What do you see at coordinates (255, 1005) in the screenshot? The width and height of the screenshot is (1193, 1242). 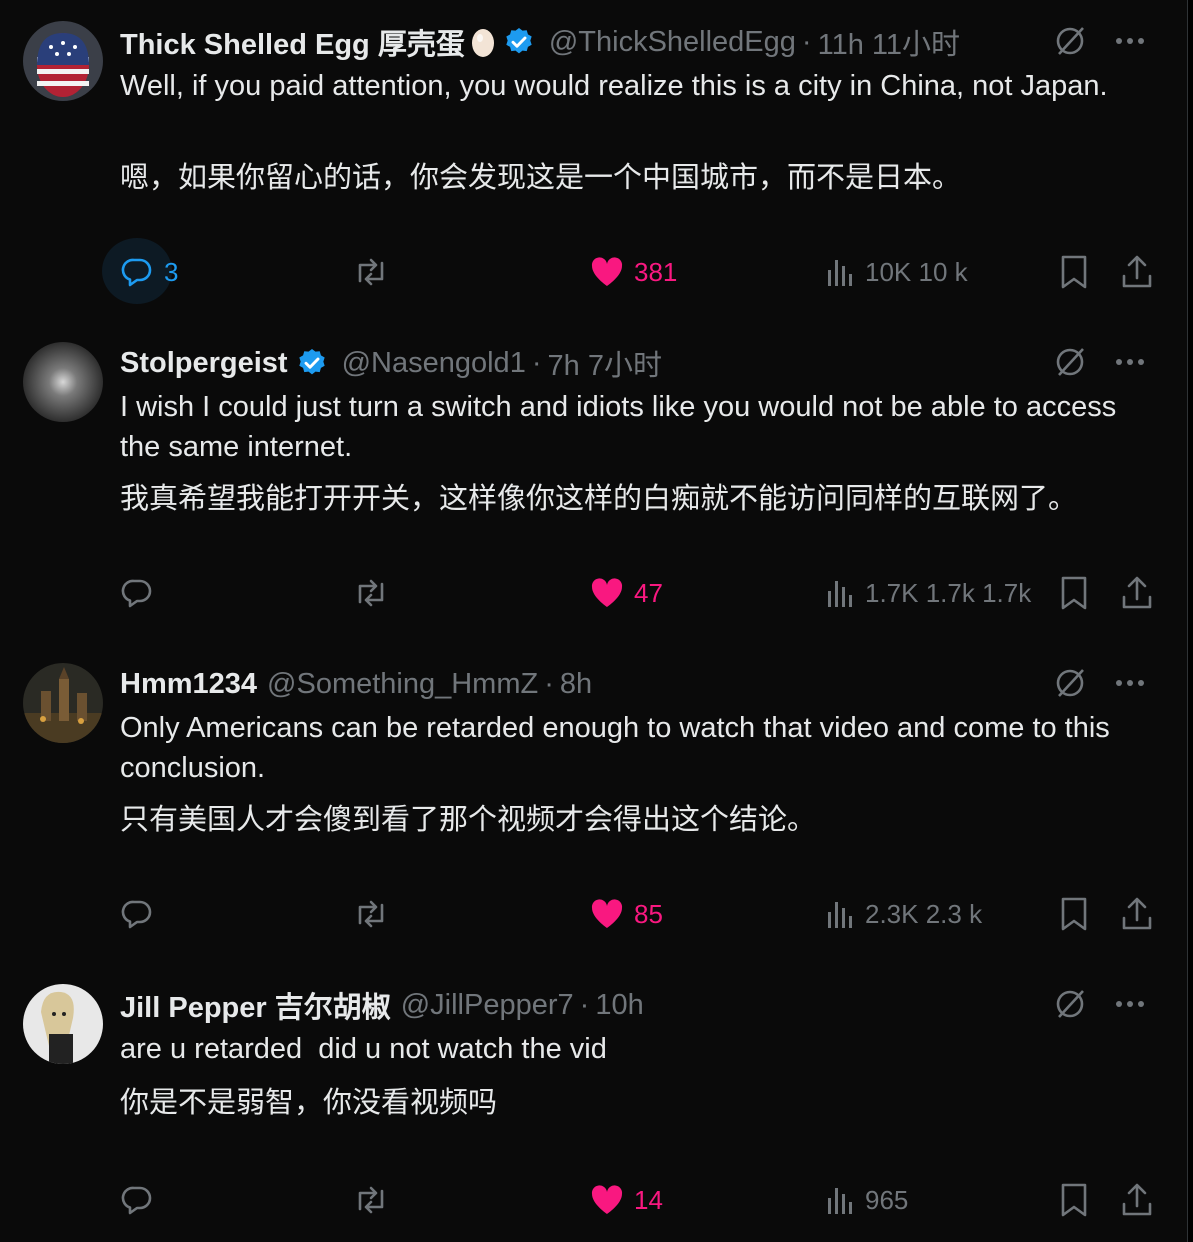 I see `display-name: Jill Pepper 吉尔胡椒` at bounding box center [255, 1005].